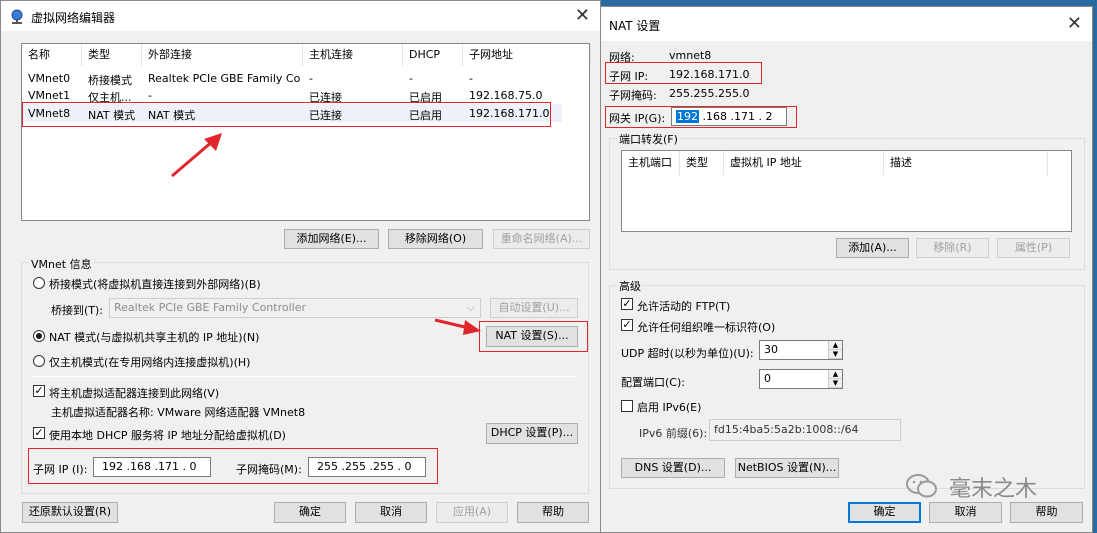  I want to click on connect-adapter-checkbox: ✓, so click(39, 391).